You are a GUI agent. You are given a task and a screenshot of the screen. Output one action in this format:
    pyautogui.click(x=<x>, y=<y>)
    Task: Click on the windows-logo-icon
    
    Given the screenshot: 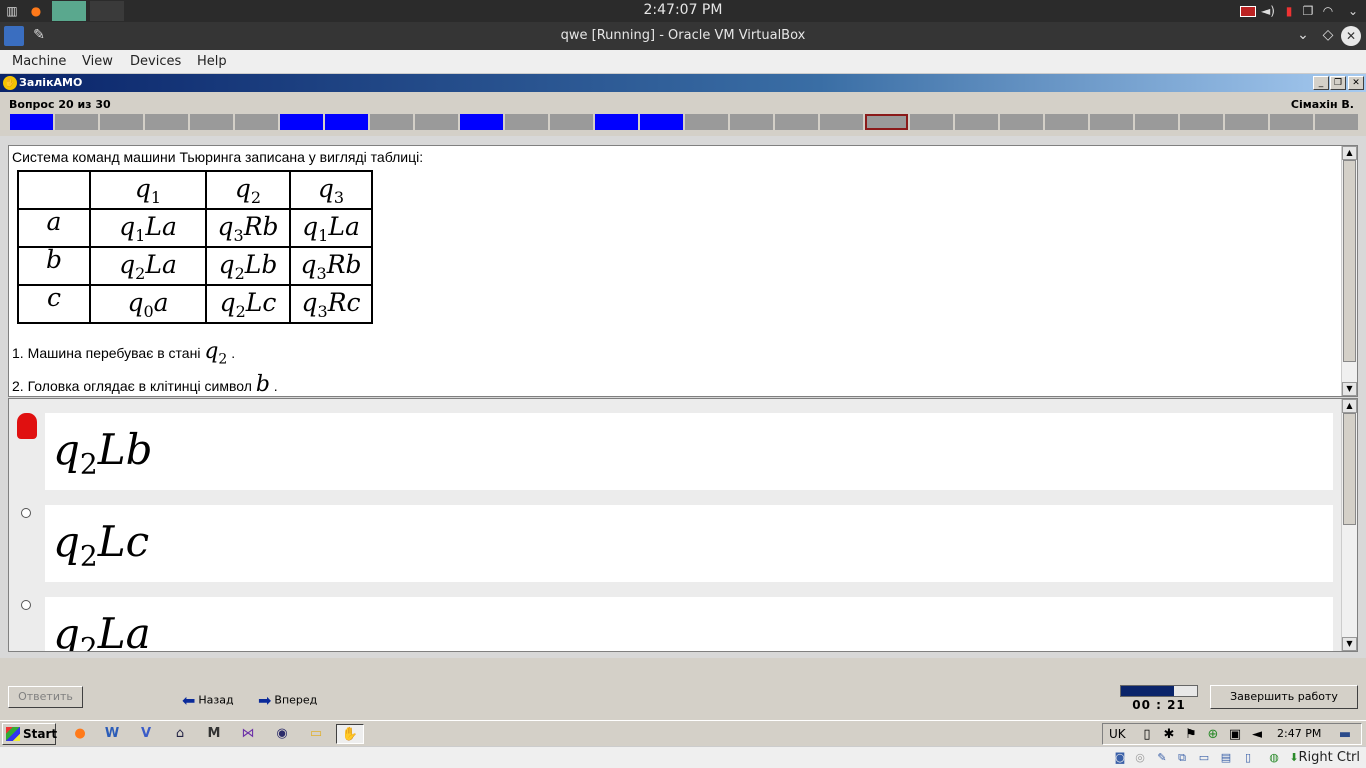 What is the action you would take?
    pyautogui.click(x=13, y=734)
    